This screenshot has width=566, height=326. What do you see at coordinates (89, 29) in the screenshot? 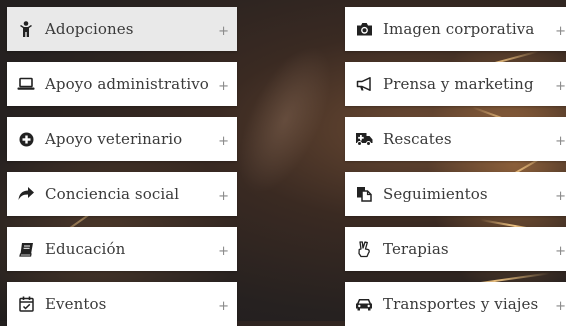
I see `category-label: Adopciones` at bounding box center [89, 29].